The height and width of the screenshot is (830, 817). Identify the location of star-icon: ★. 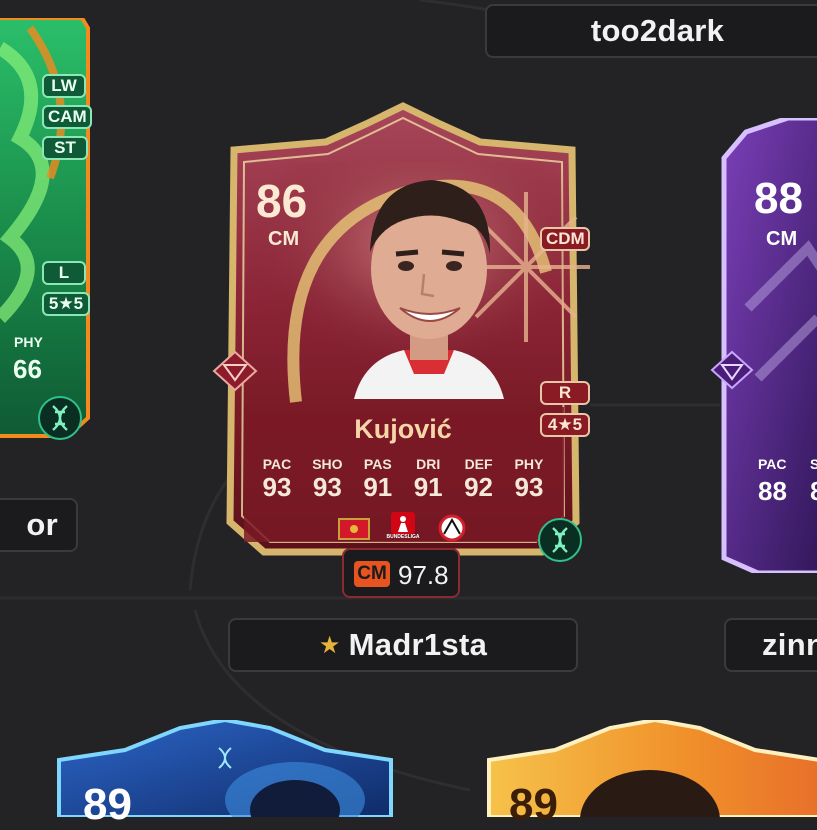
(329, 645).